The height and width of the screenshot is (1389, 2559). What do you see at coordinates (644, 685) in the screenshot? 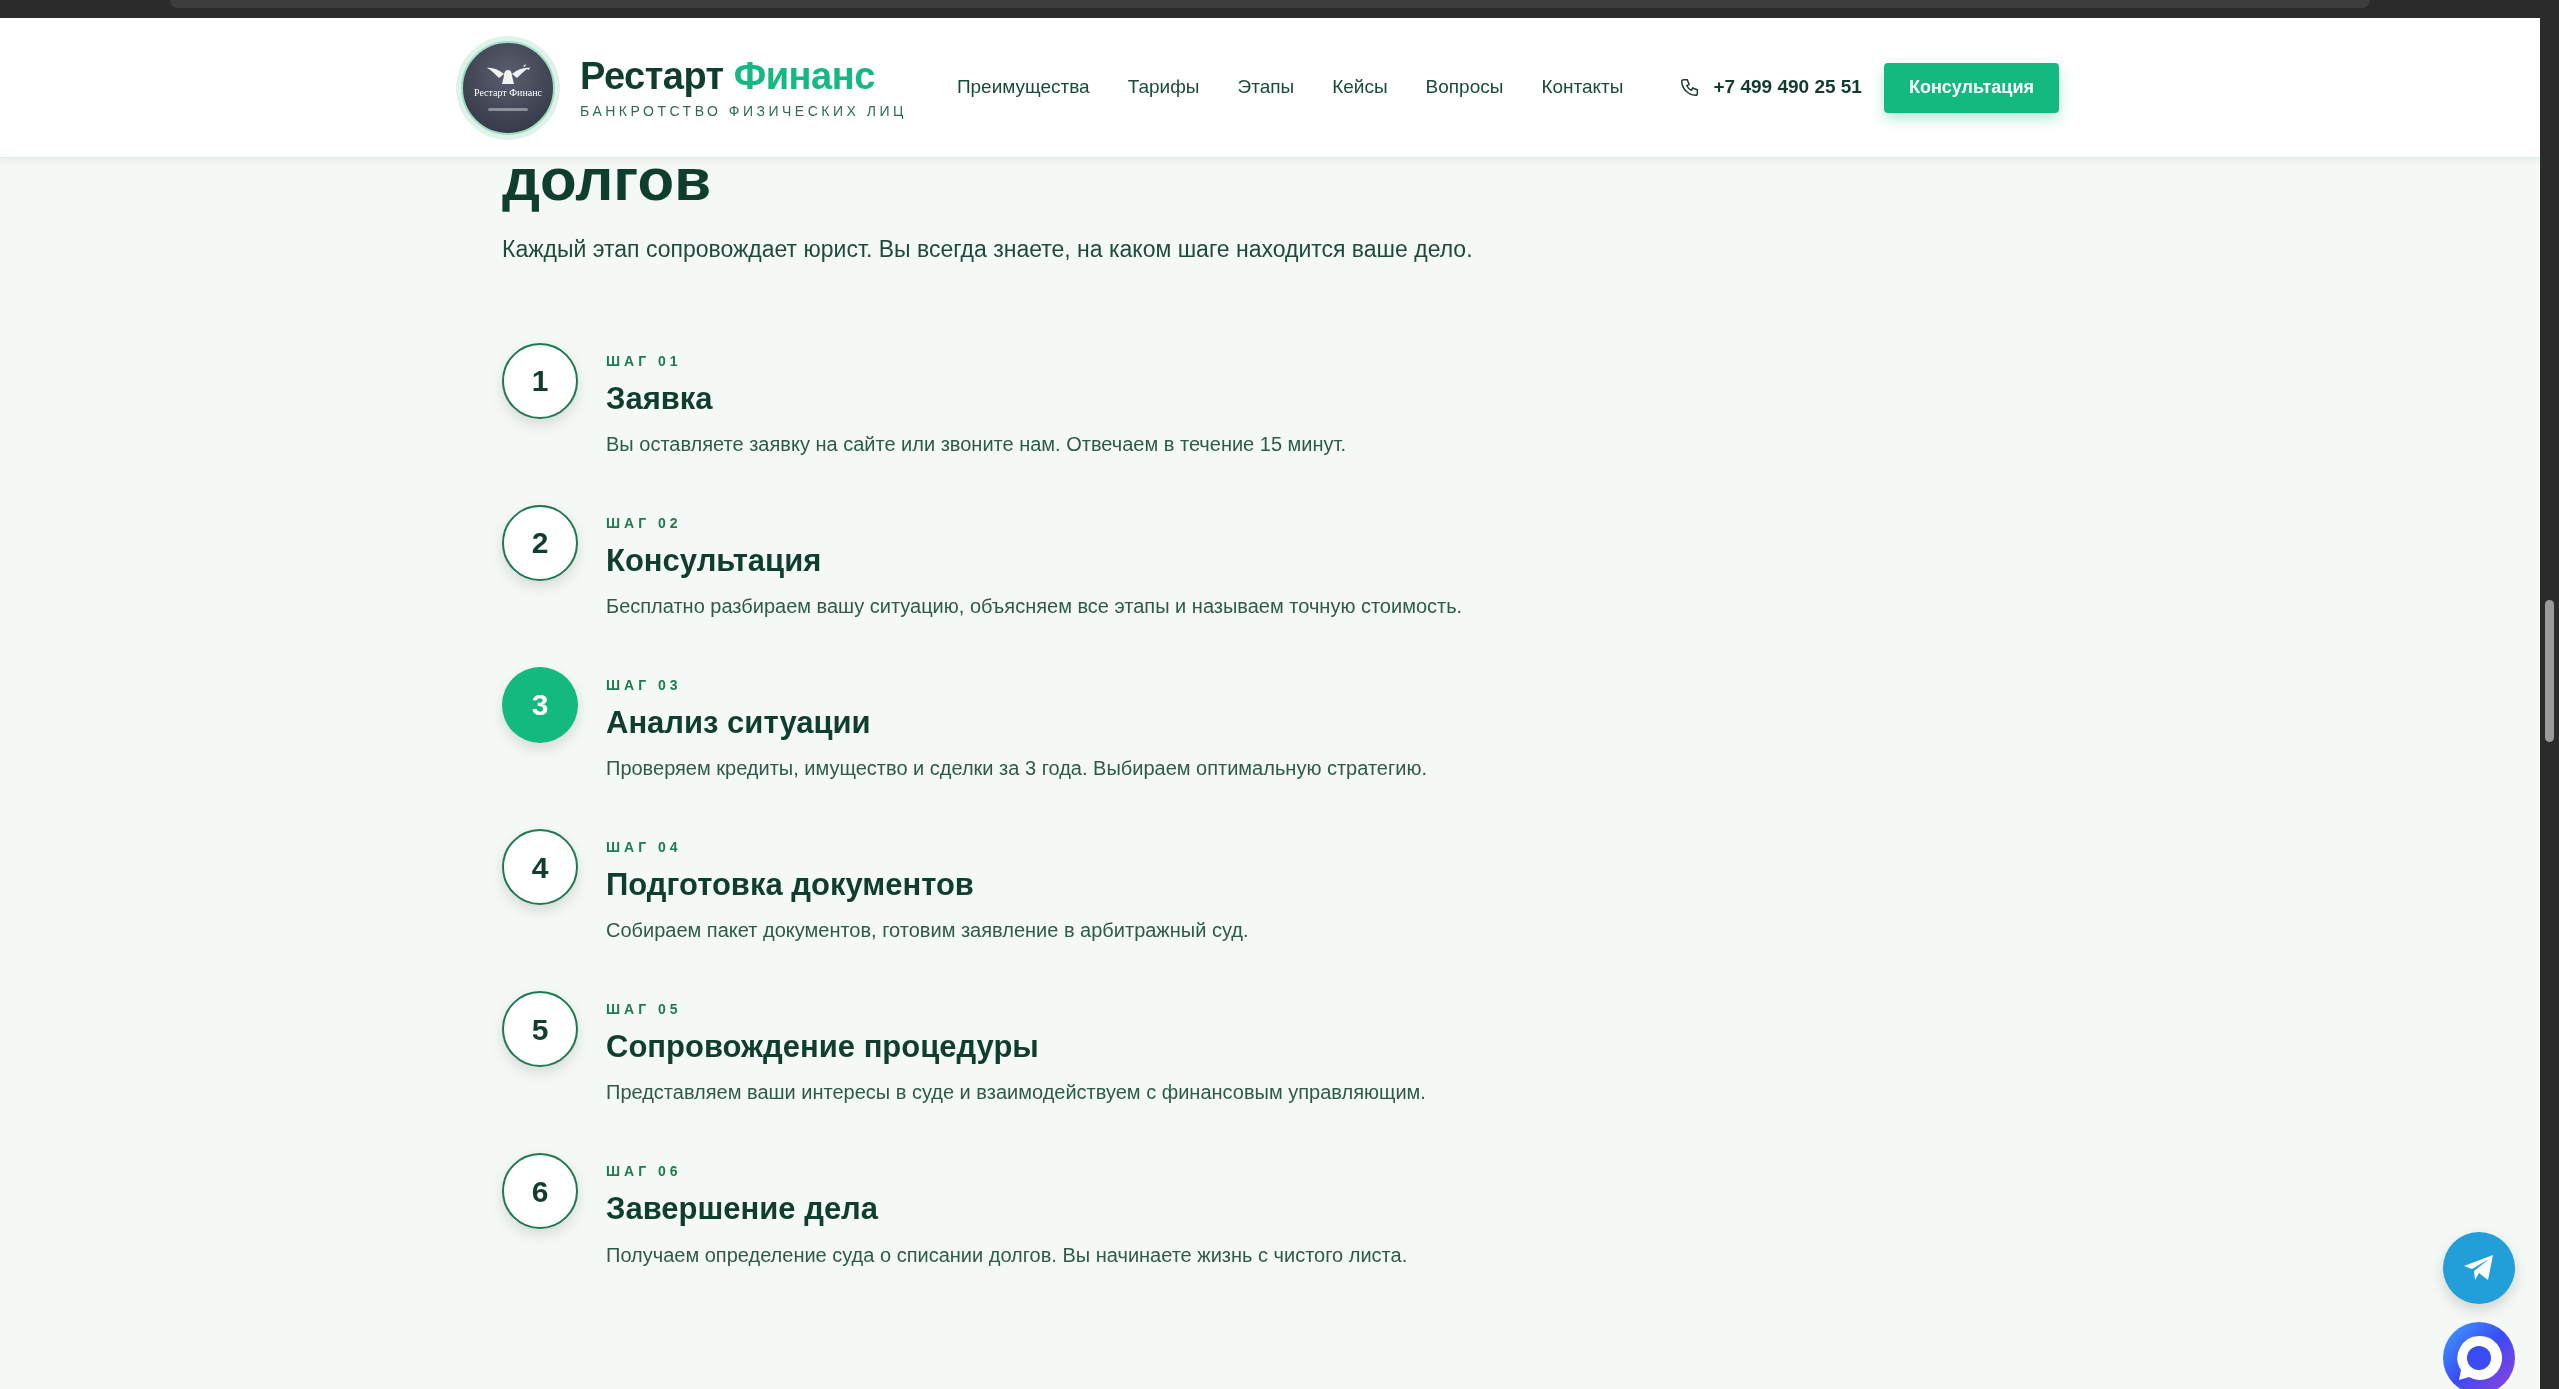
I see `step-label: ШАГ 03` at bounding box center [644, 685].